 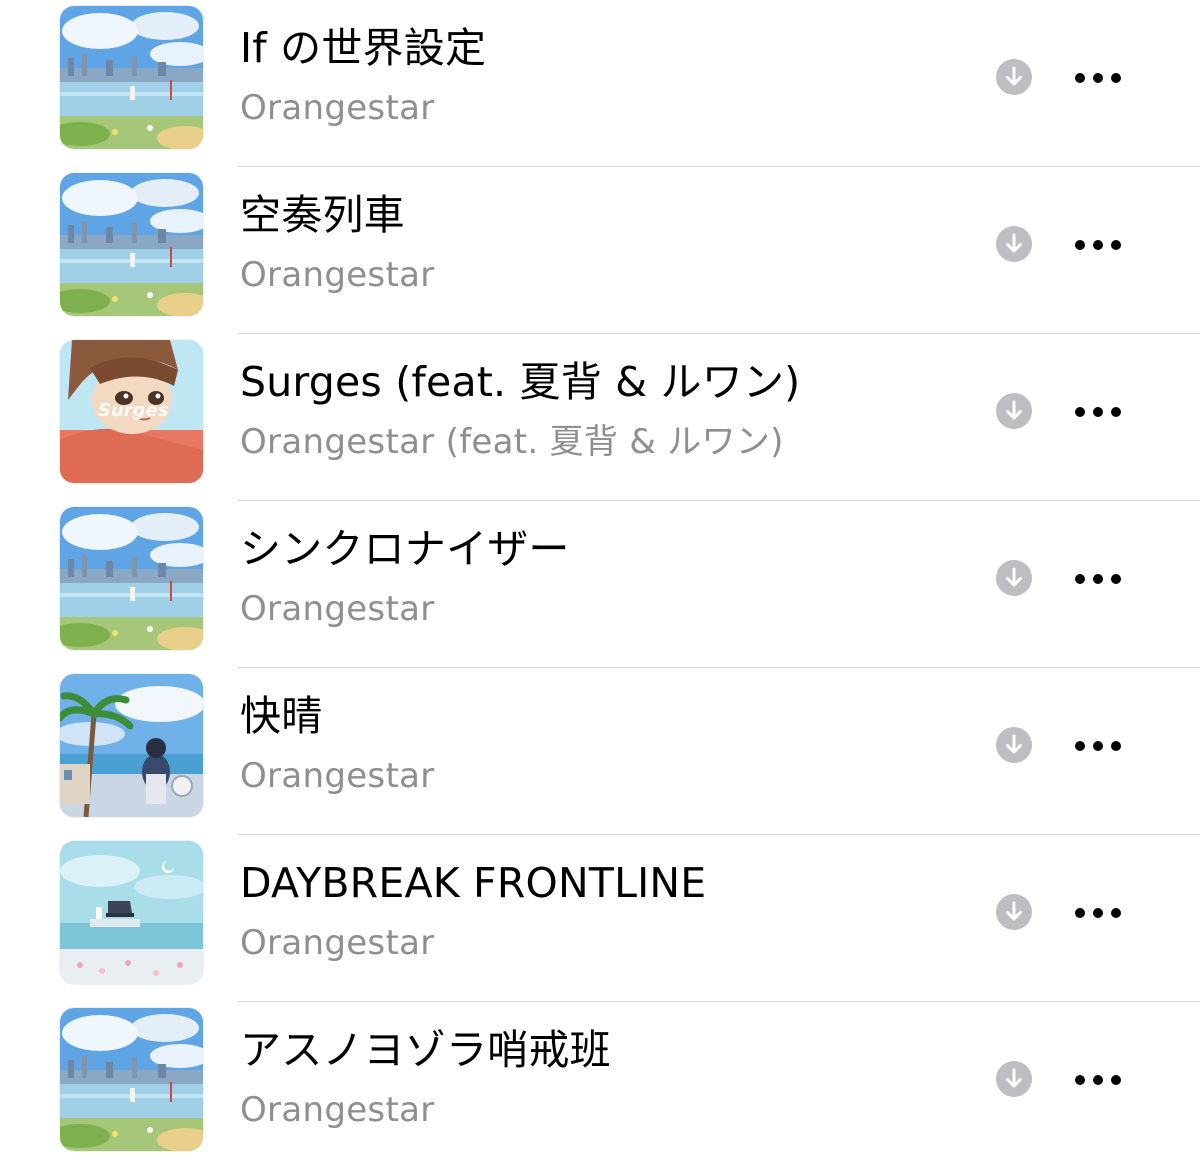 What do you see at coordinates (520, 382) in the screenshot?
I see `track-title: Surges (feat. 夏背 & ルワン)` at bounding box center [520, 382].